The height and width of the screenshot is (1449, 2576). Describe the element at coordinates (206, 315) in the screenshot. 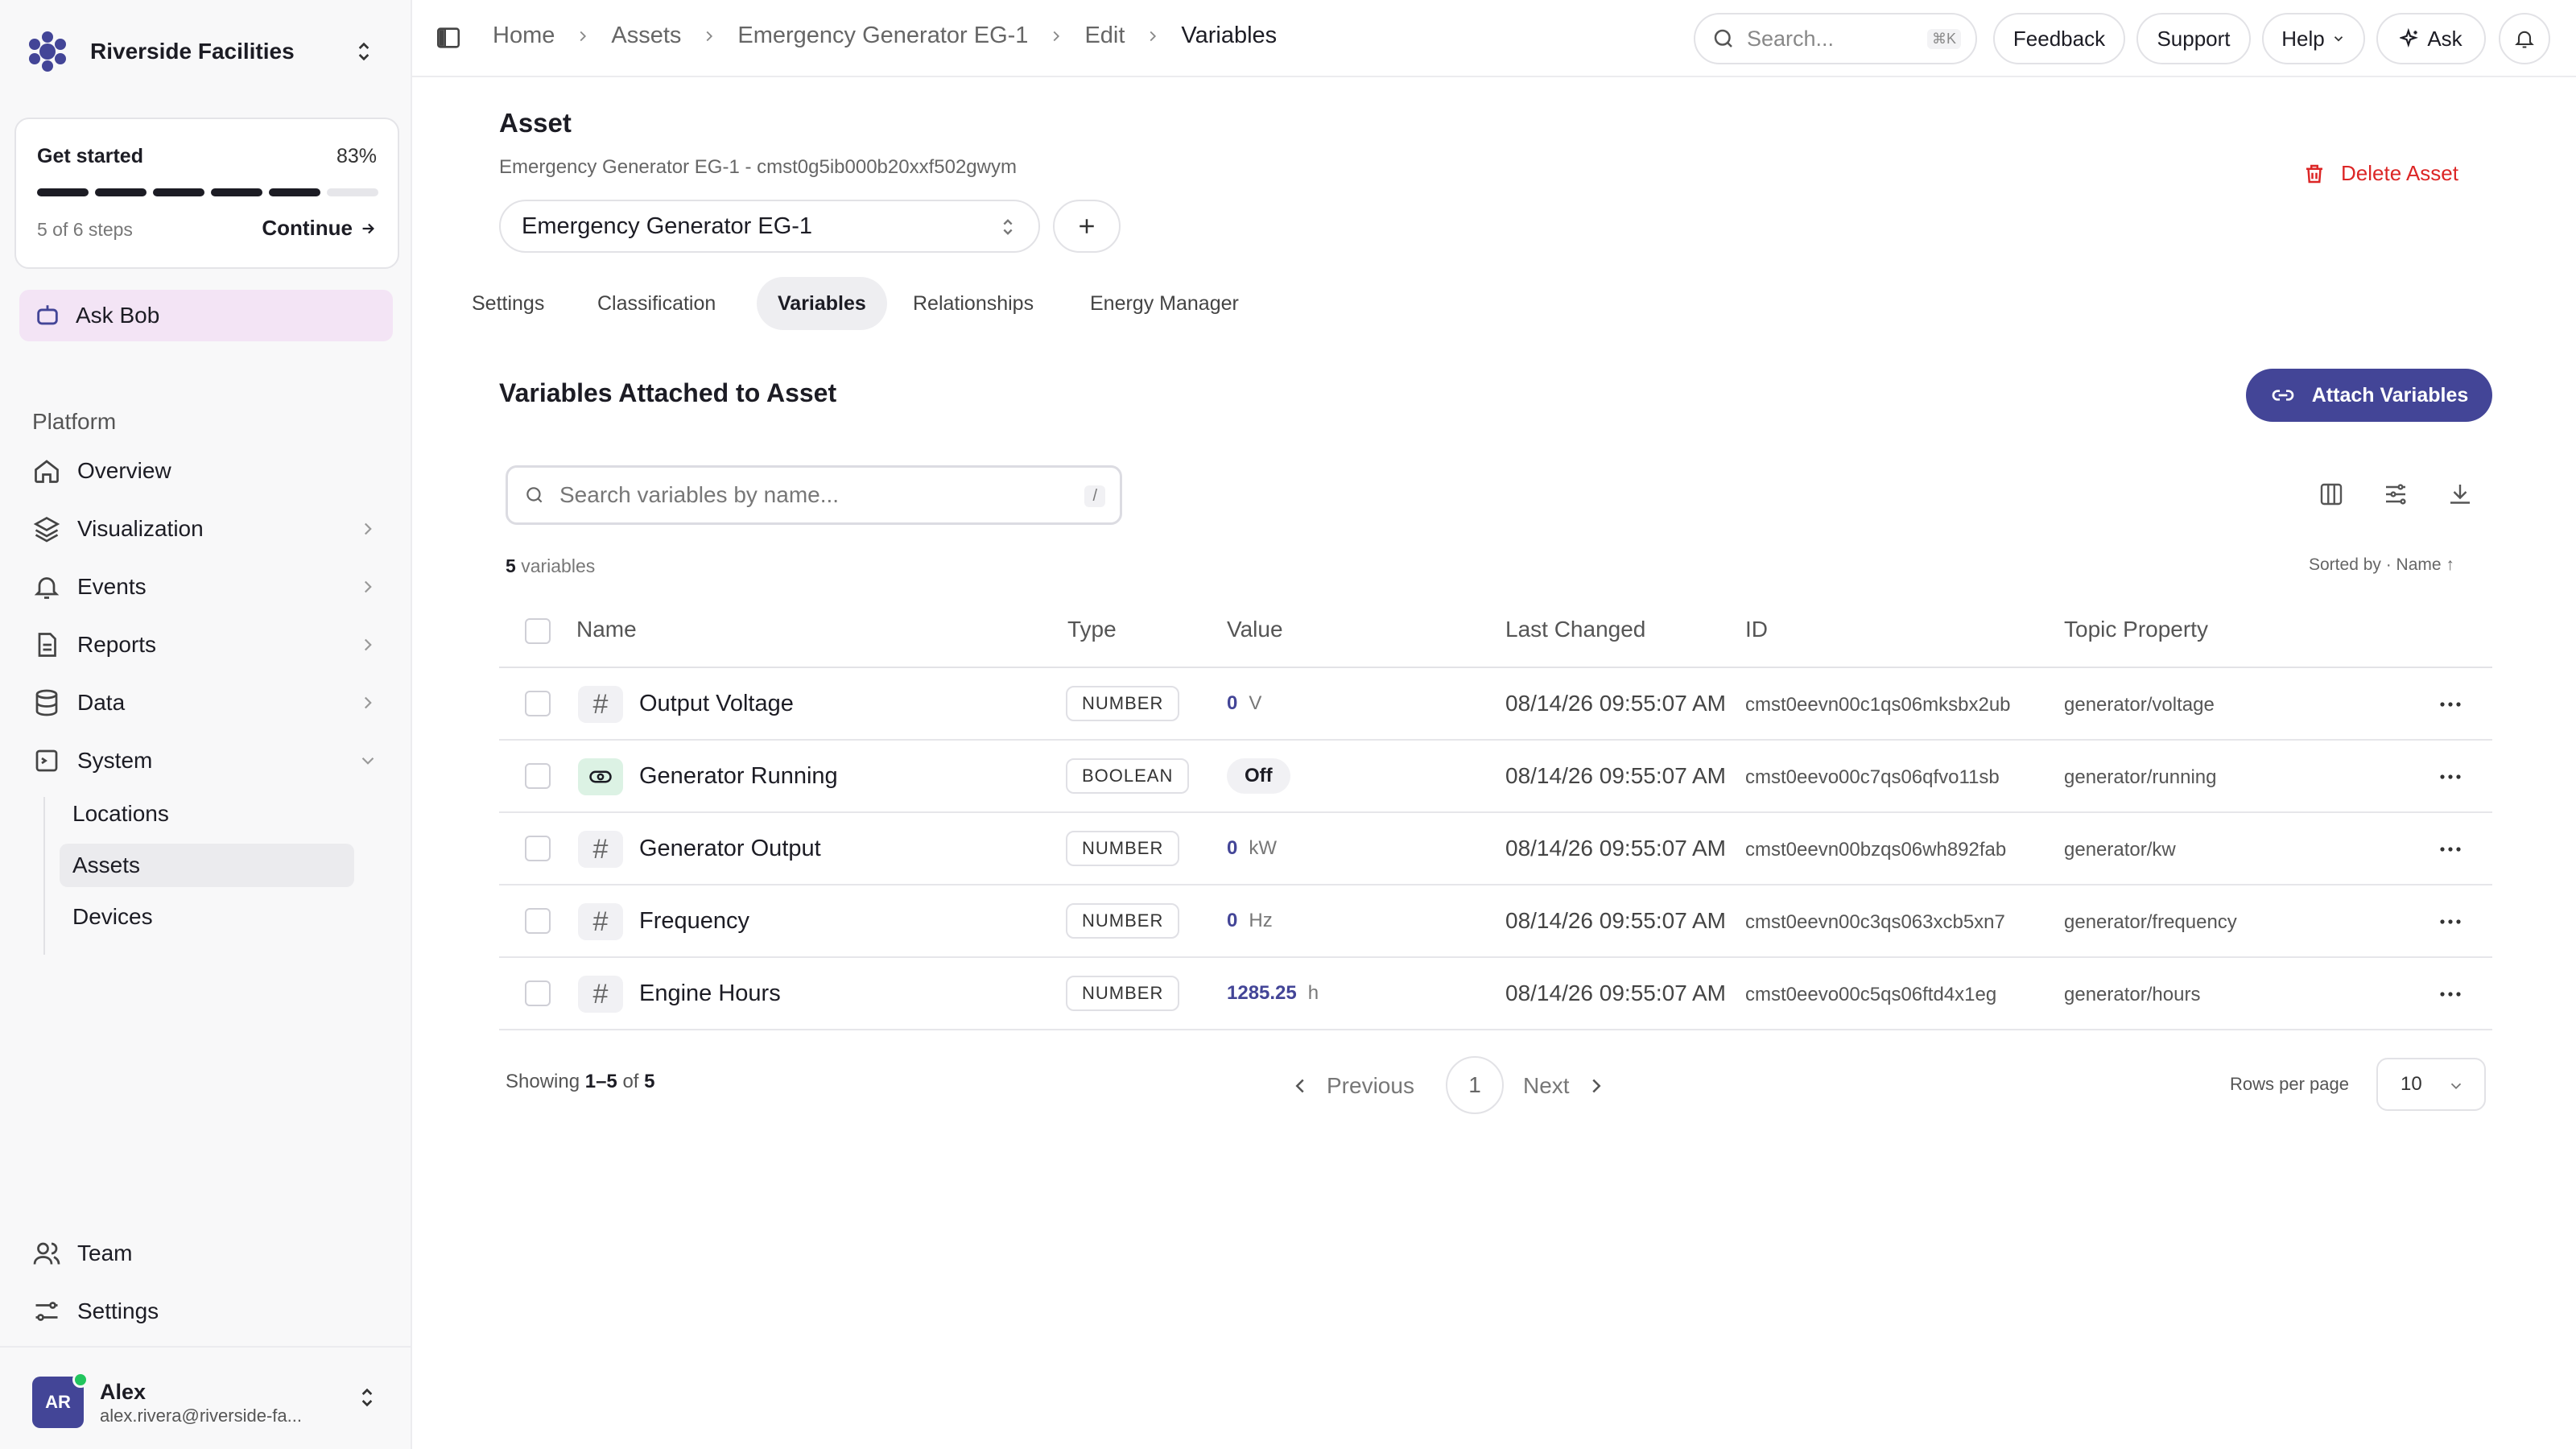

I see `ask-bob-button: Ask Bob` at that location.